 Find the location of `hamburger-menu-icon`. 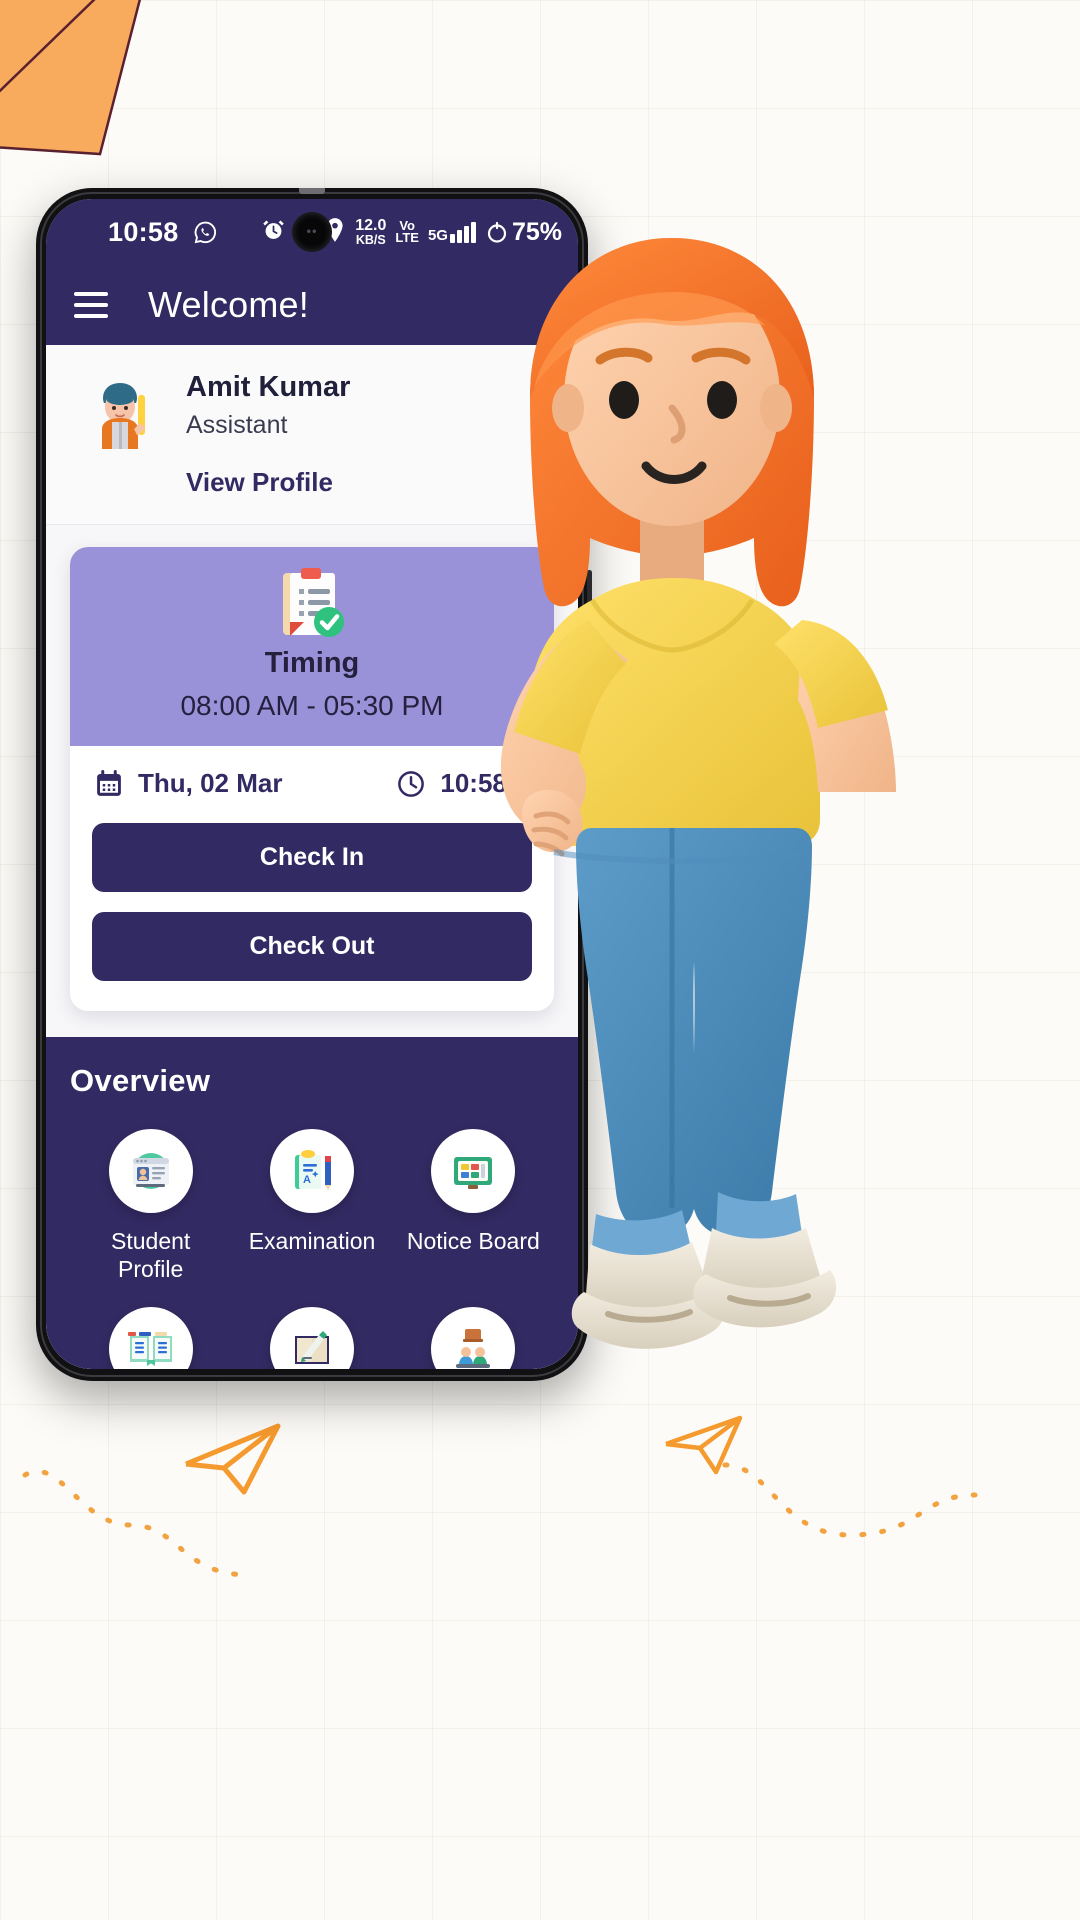

hamburger-menu-icon is located at coordinates (91, 305).